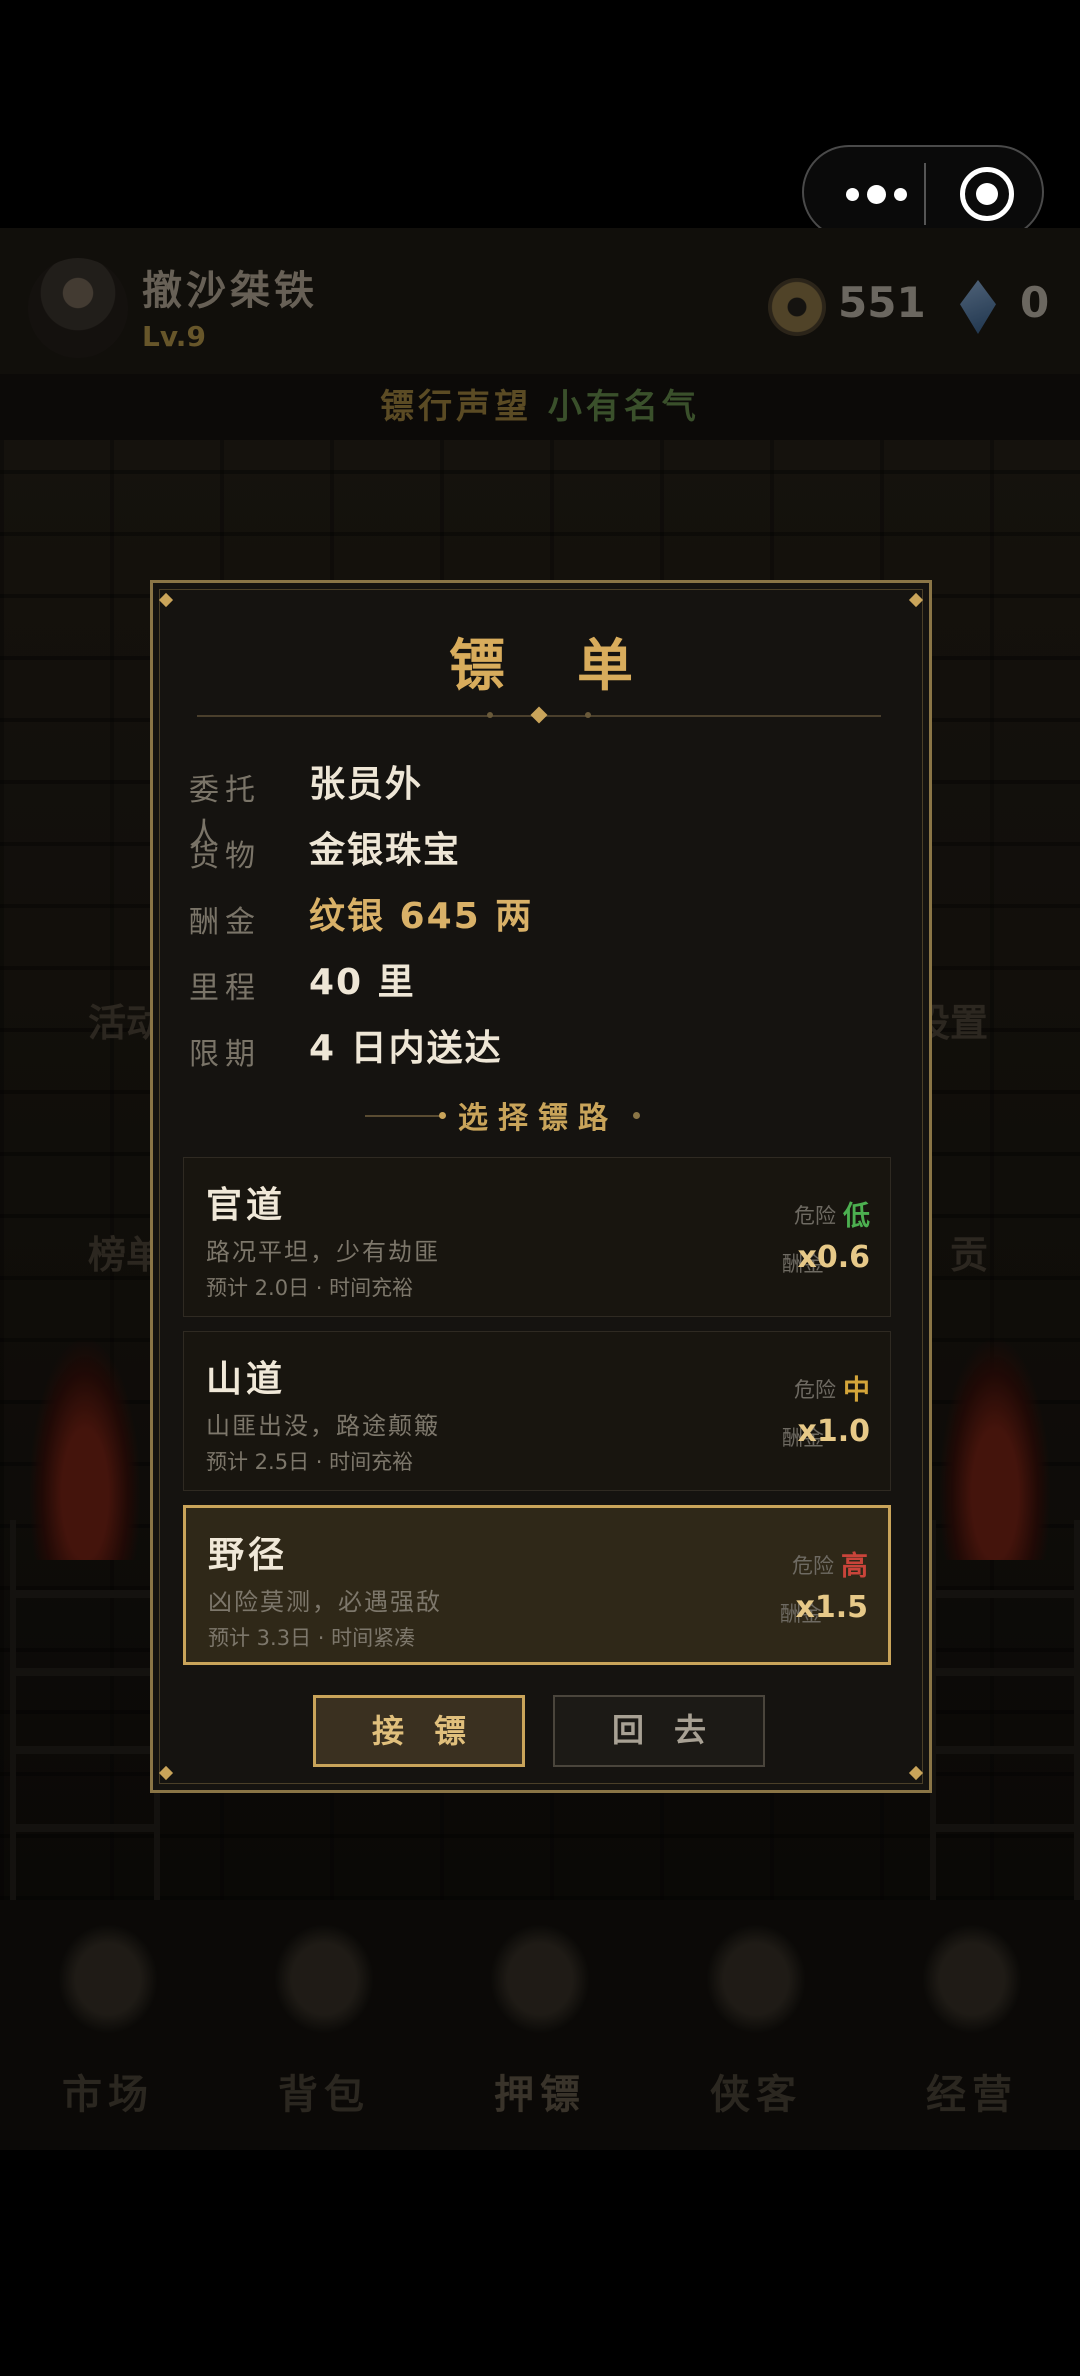  I want to click on field-label: 货物, so click(225, 856).